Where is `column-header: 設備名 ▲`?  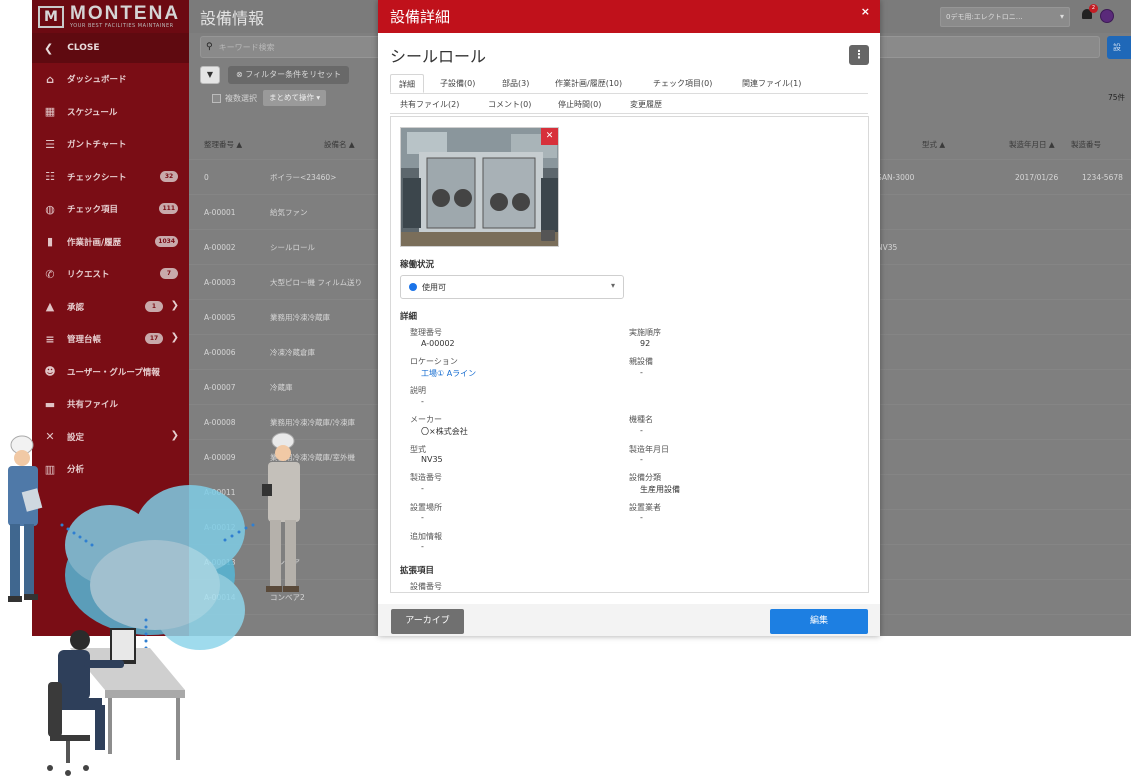 column-header: 設備名 ▲ is located at coordinates (339, 144).